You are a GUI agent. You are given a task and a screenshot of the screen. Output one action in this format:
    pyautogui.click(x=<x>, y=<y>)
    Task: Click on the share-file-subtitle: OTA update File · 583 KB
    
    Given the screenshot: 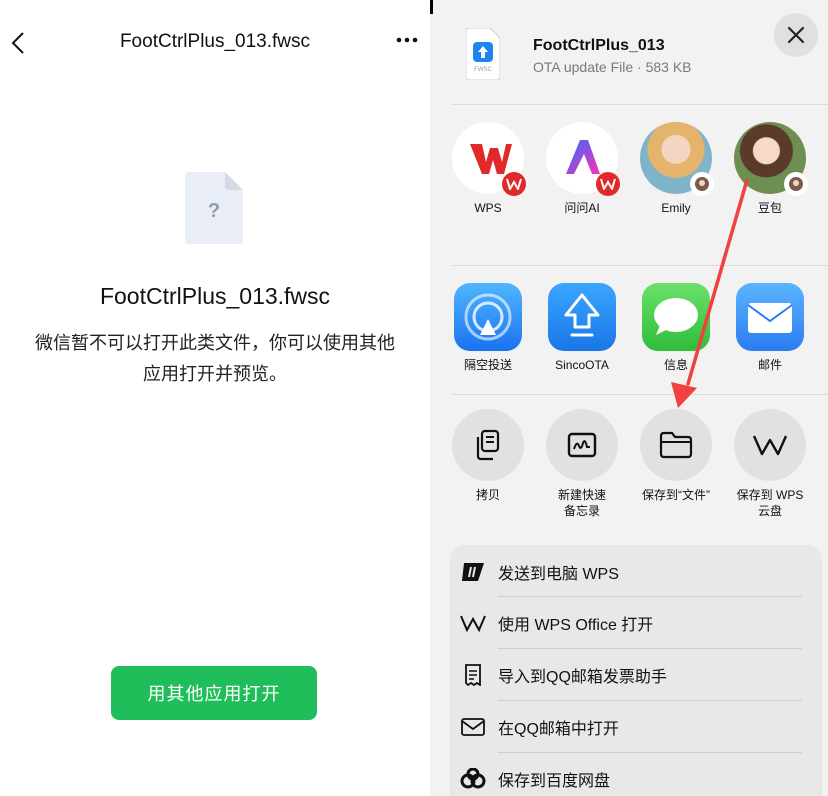 What is the action you would take?
    pyautogui.click(x=612, y=67)
    